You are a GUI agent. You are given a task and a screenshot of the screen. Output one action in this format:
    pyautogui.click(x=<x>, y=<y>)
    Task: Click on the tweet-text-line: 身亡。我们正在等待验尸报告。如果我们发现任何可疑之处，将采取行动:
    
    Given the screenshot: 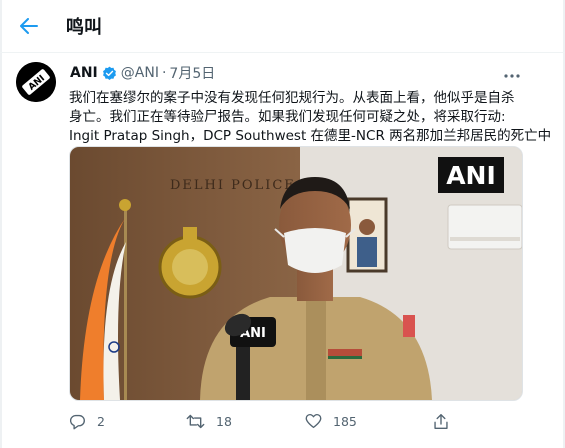 What is the action you would take?
    pyautogui.click(x=287, y=117)
    